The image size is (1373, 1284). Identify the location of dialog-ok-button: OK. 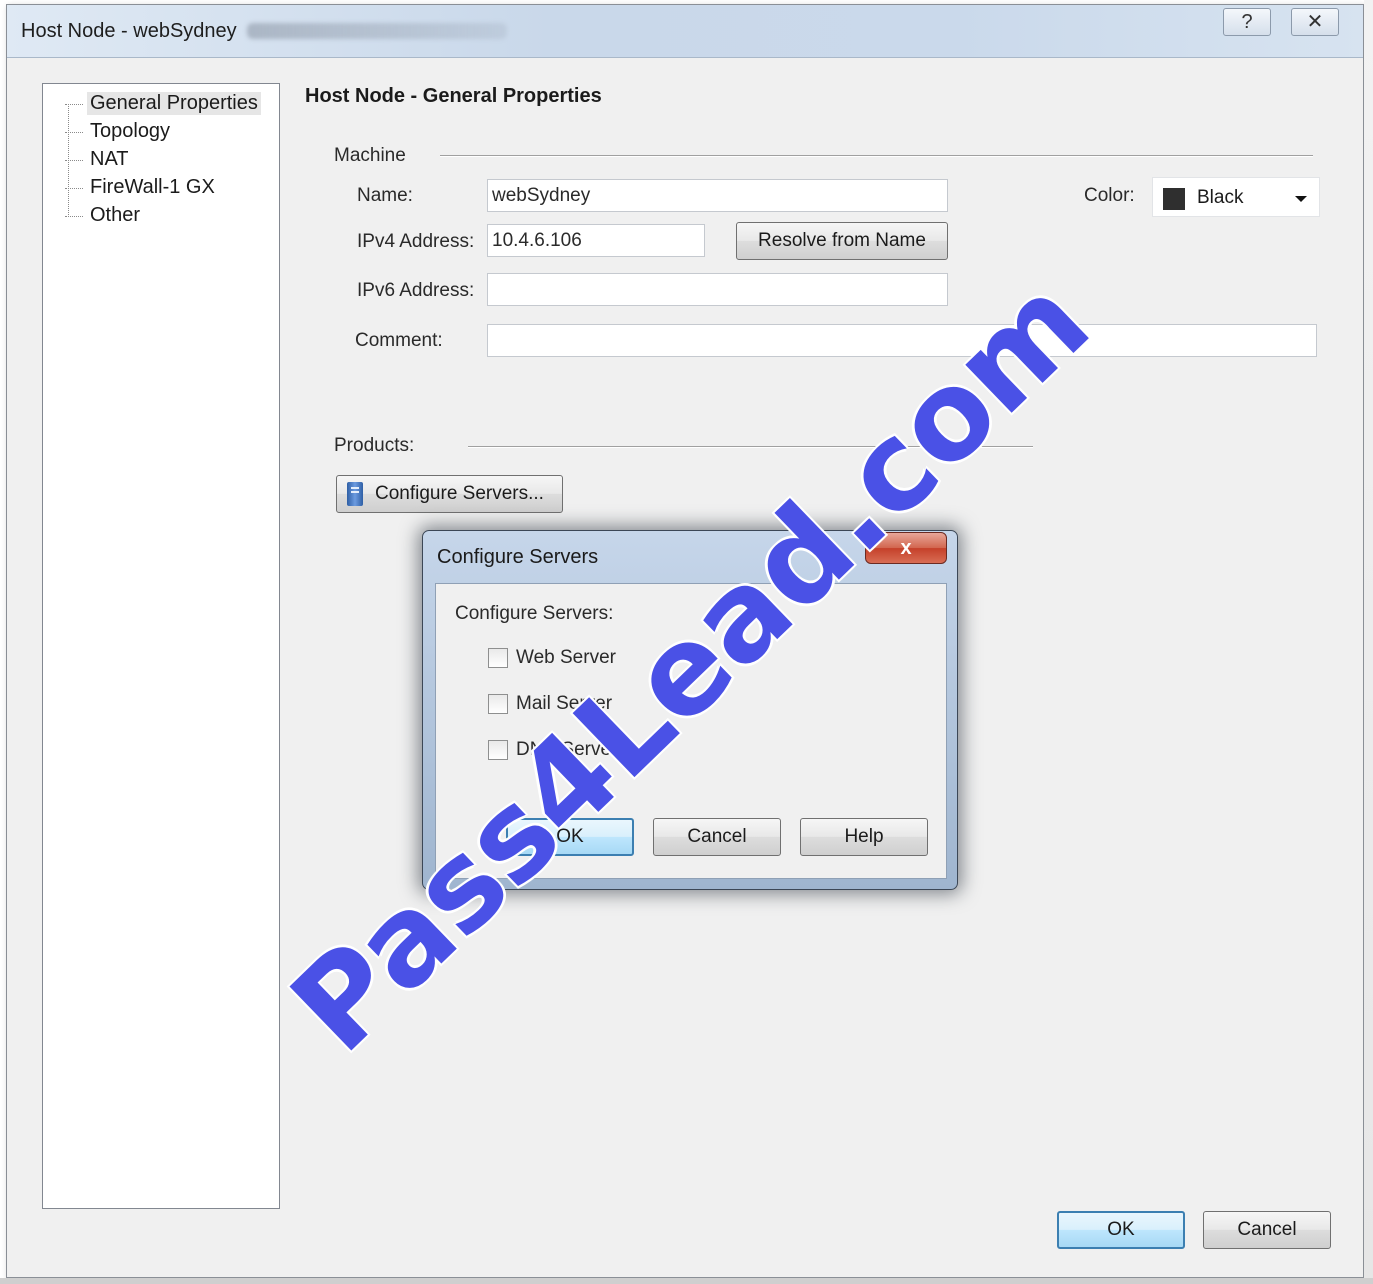
(570, 837).